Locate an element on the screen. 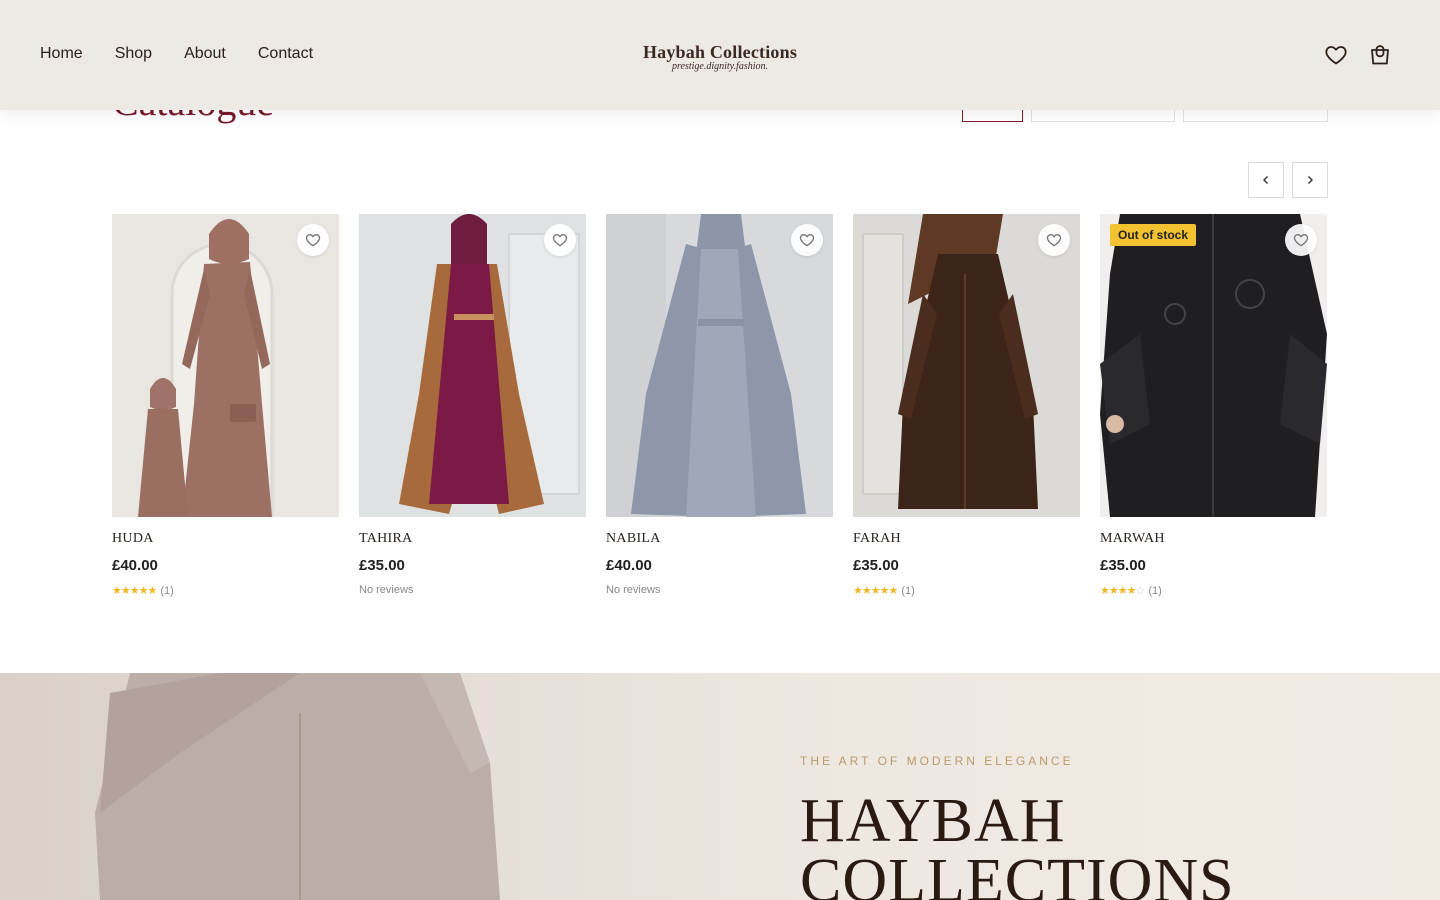 Image resolution: width=1440 pixels, height=900 pixels. slider-next-button is located at coordinates (1310, 180).